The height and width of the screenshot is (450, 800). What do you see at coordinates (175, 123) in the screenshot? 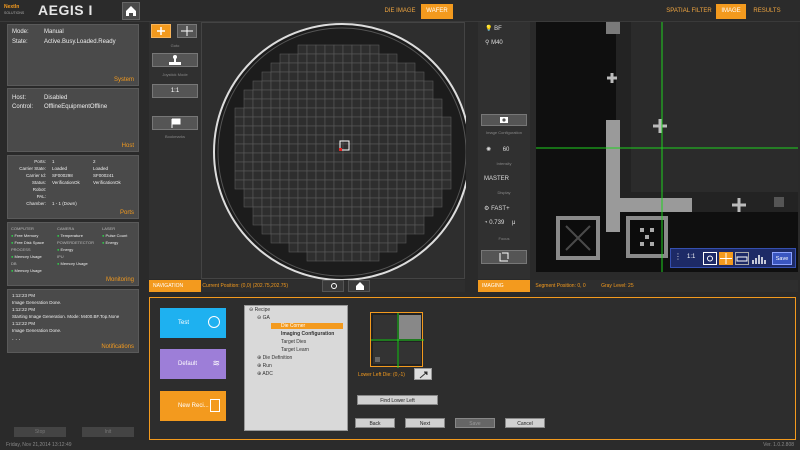
I see `bookmark-button` at bounding box center [175, 123].